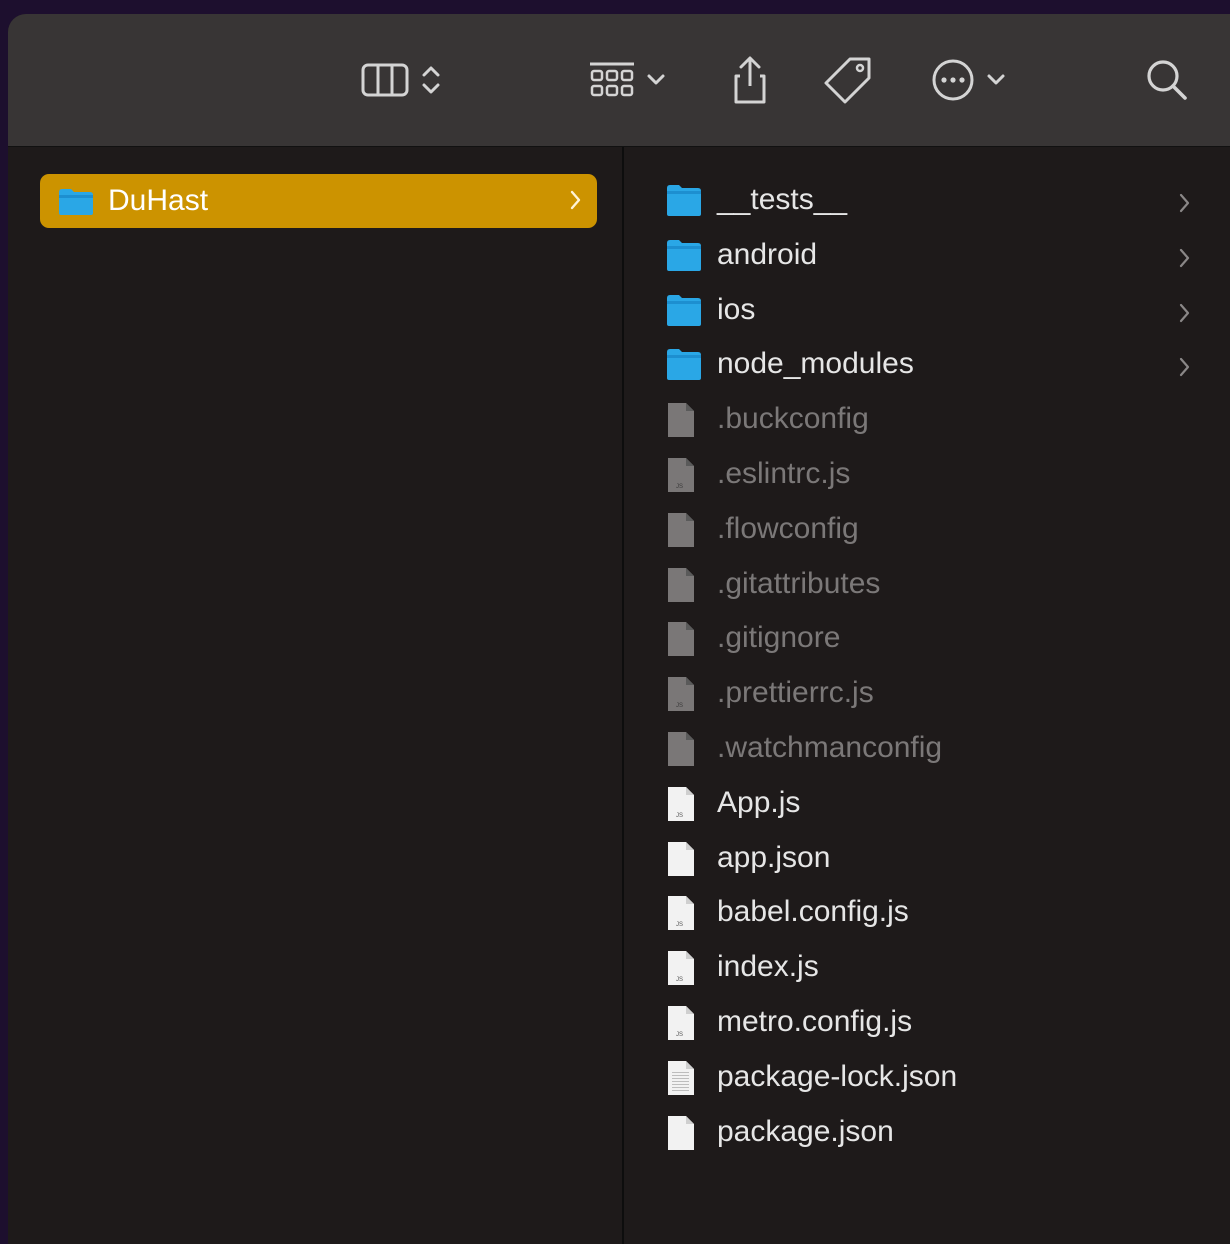 The height and width of the screenshot is (1244, 1230). What do you see at coordinates (924, 255) in the screenshot?
I see `folder-row: android` at bounding box center [924, 255].